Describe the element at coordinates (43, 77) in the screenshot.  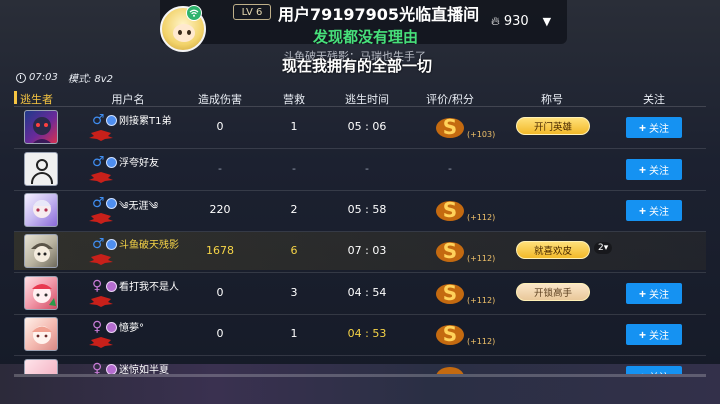
I see `match-time: 07:03` at that location.